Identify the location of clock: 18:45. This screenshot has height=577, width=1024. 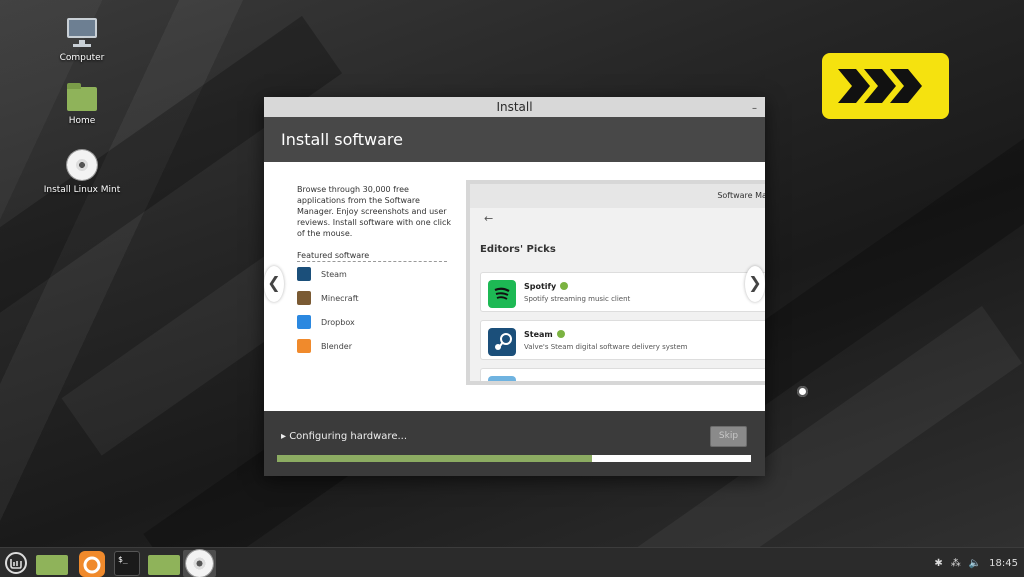
(1003, 563).